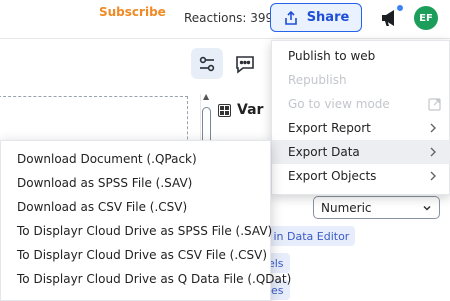  I want to click on tab-variables-label: Var, so click(250, 110).